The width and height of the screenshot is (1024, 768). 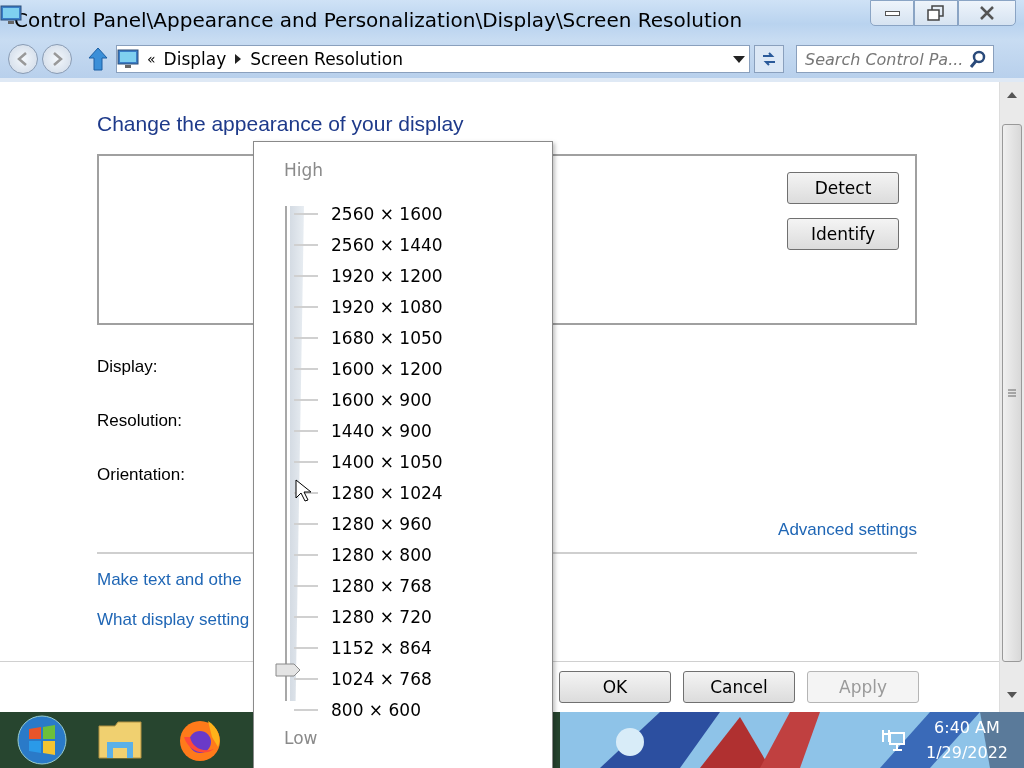 I want to click on breadcrumb-arrow-icon, so click(x=238, y=59).